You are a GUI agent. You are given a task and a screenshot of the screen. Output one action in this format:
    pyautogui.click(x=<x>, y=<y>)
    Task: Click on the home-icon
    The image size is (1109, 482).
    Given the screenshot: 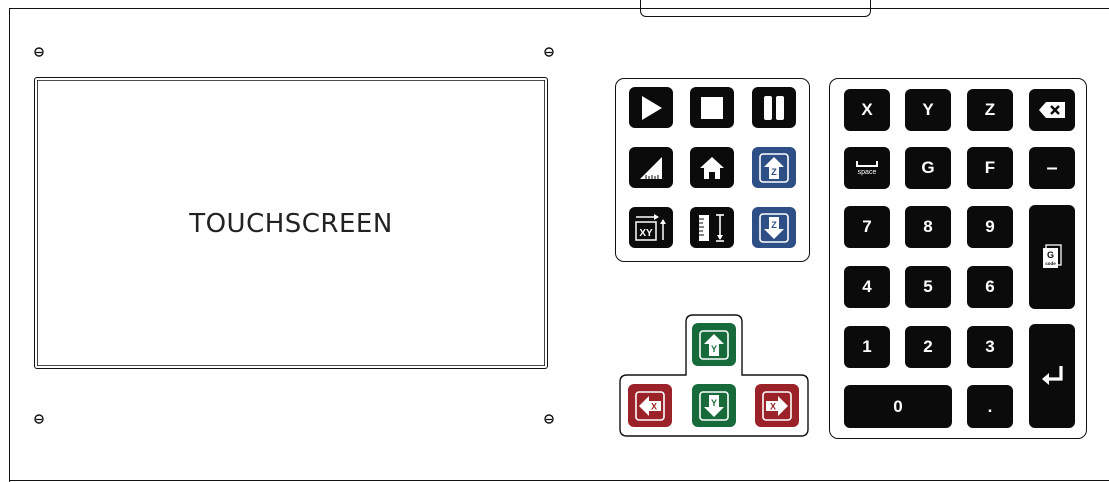 What is the action you would take?
    pyautogui.click(x=712, y=167)
    